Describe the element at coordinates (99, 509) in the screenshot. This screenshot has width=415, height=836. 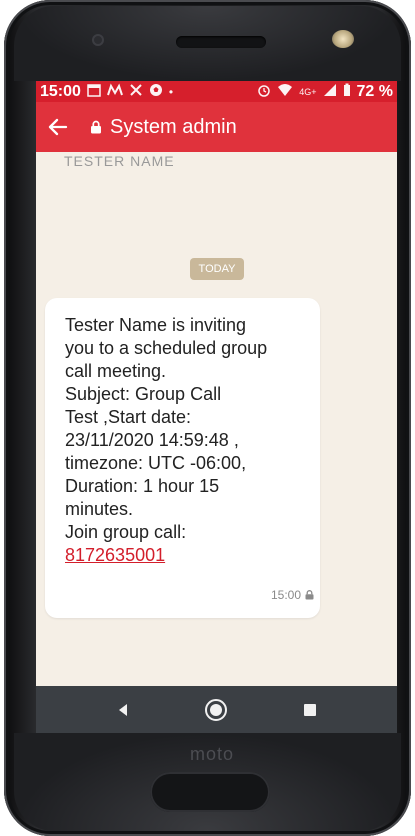
I see `message-line: minutes.` at that location.